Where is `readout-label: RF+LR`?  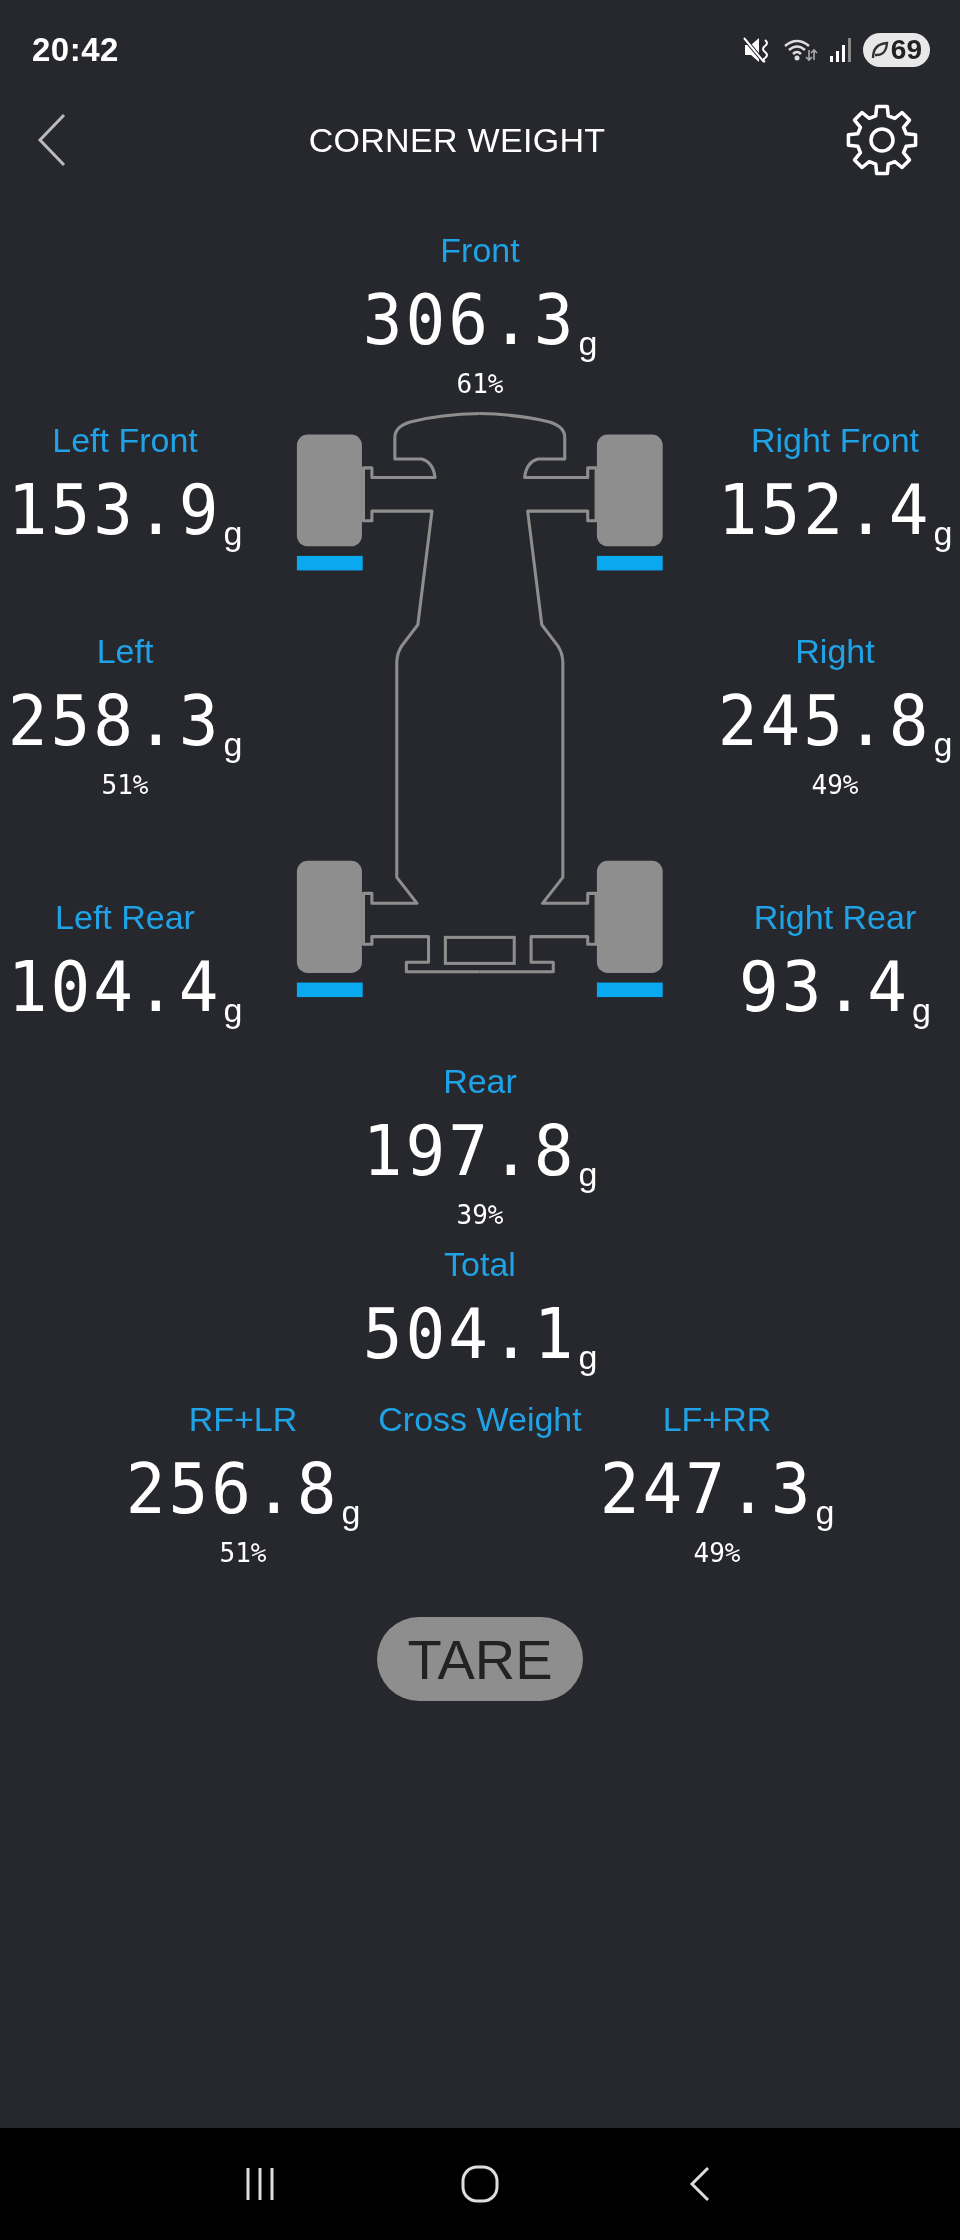
readout-label: RF+LR is located at coordinates (243, 1419).